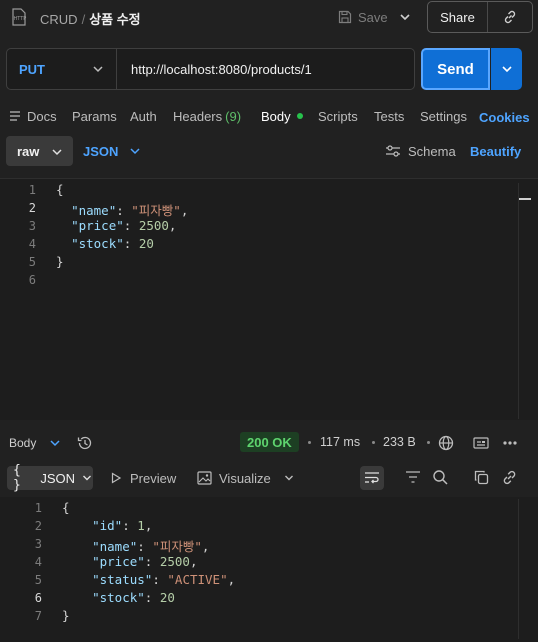 The width and height of the screenshot is (538, 642). What do you see at coordinates (22, 443) in the screenshot?
I see `response-section-label: Body` at bounding box center [22, 443].